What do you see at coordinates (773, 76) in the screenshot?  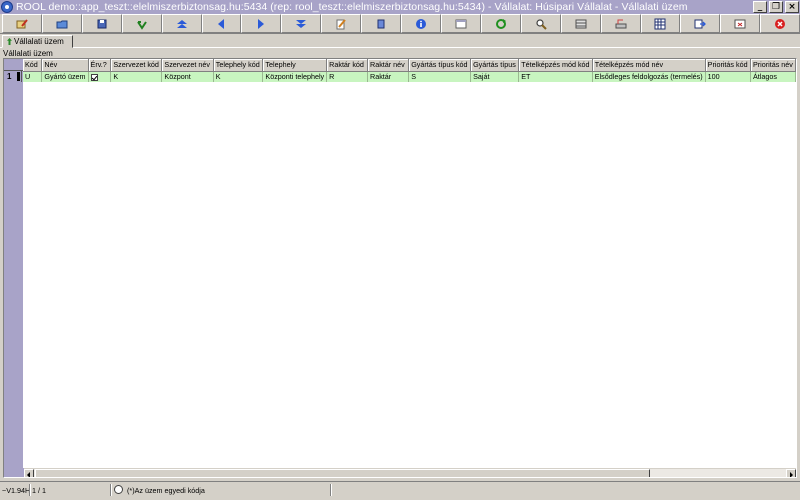 I see `cell-prioritas-nev: Átlagos` at bounding box center [773, 76].